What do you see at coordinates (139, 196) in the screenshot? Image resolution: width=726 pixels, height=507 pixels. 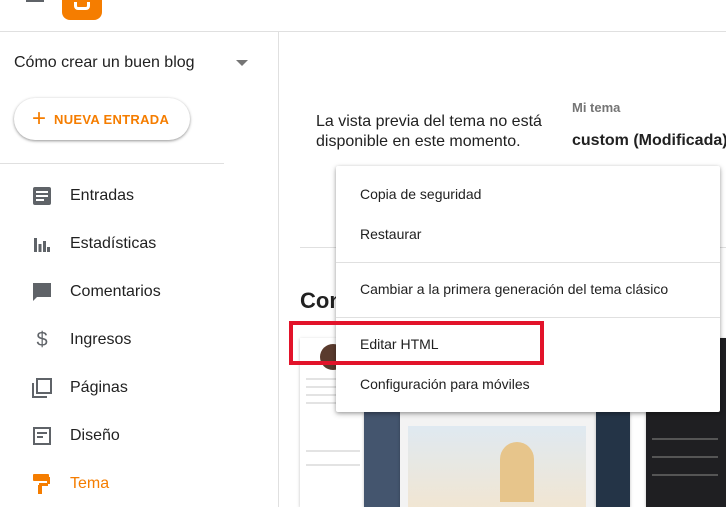 I see `sidebar-item-entradas: Entradas` at bounding box center [139, 196].